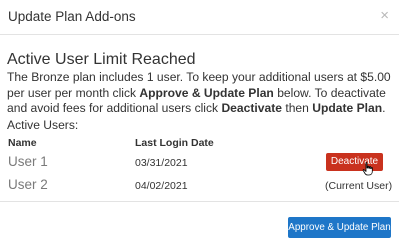 This screenshot has height=243, width=399. I want to click on deactivate-button: Deactivate, so click(354, 162).